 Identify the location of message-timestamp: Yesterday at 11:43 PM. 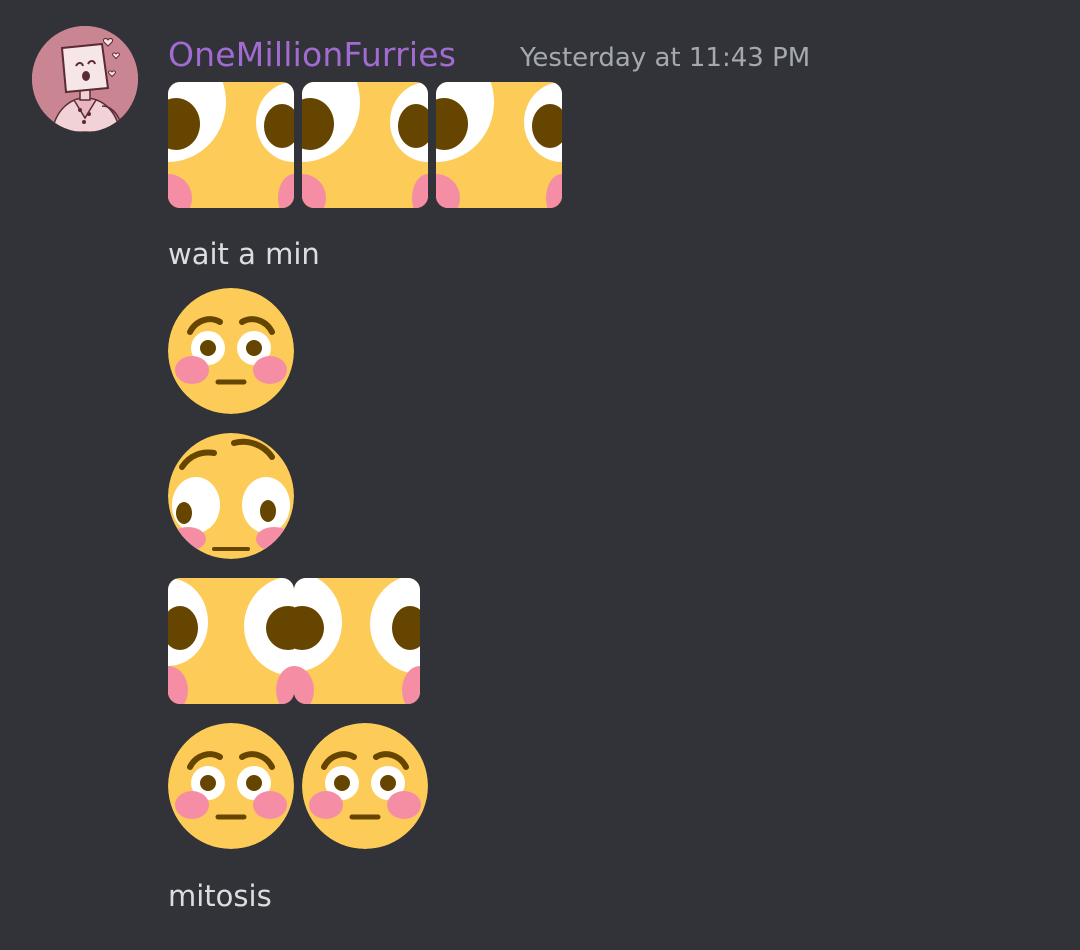
(665, 58).